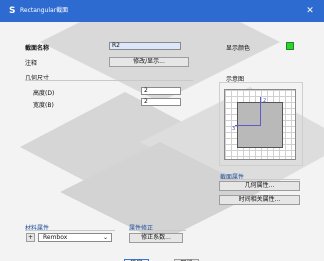  What do you see at coordinates (265, 101) in the screenshot?
I see `axis-2-label: 2` at bounding box center [265, 101].